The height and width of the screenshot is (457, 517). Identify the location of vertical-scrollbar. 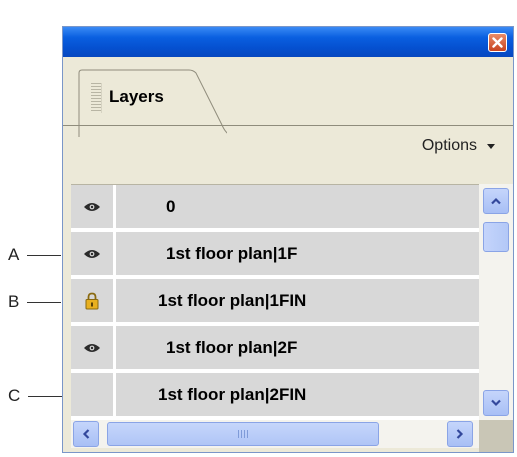
(496, 302).